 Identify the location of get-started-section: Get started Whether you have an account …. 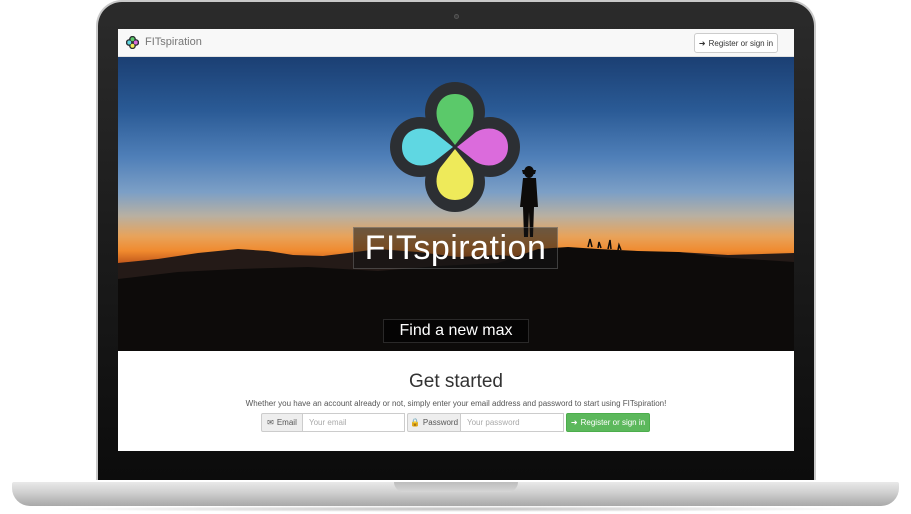
(456, 401).